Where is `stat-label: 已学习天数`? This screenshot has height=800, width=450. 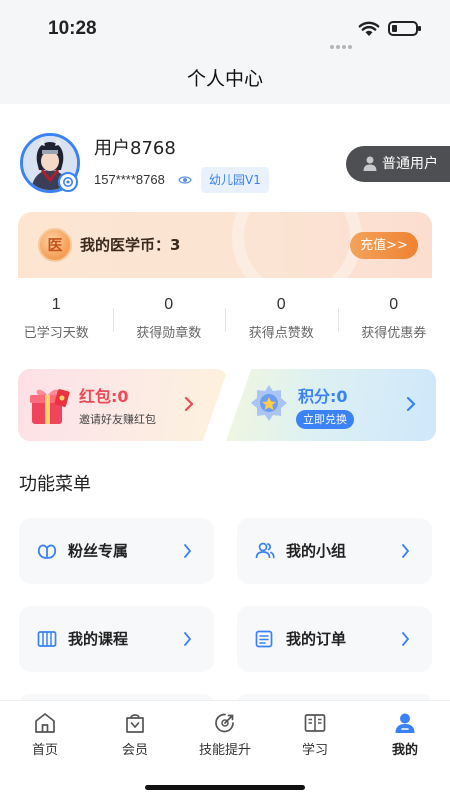
stat-label: 已学习天数 is located at coordinates (56, 333).